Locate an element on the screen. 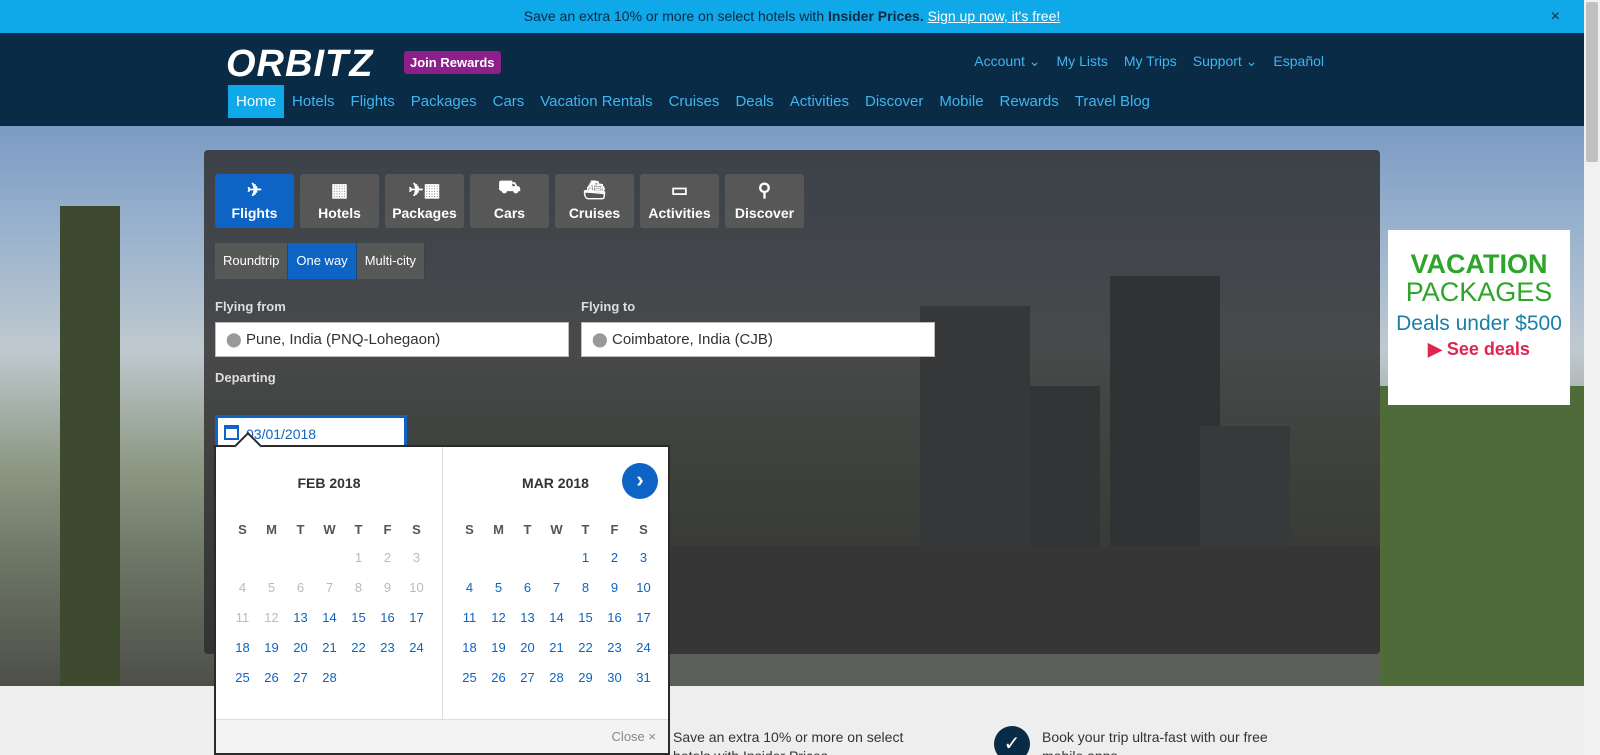  nav-rewards: Rewards is located at coordinates (1029, 101).